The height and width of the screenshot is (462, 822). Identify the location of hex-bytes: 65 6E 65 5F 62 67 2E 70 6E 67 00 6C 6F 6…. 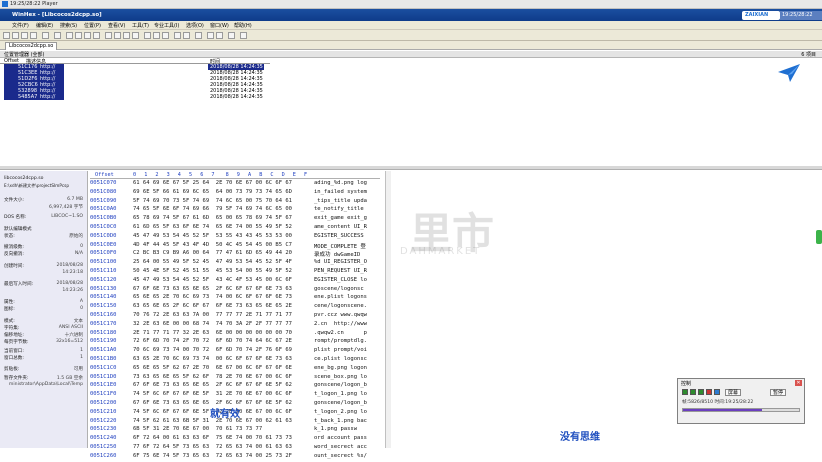
(212, 368).